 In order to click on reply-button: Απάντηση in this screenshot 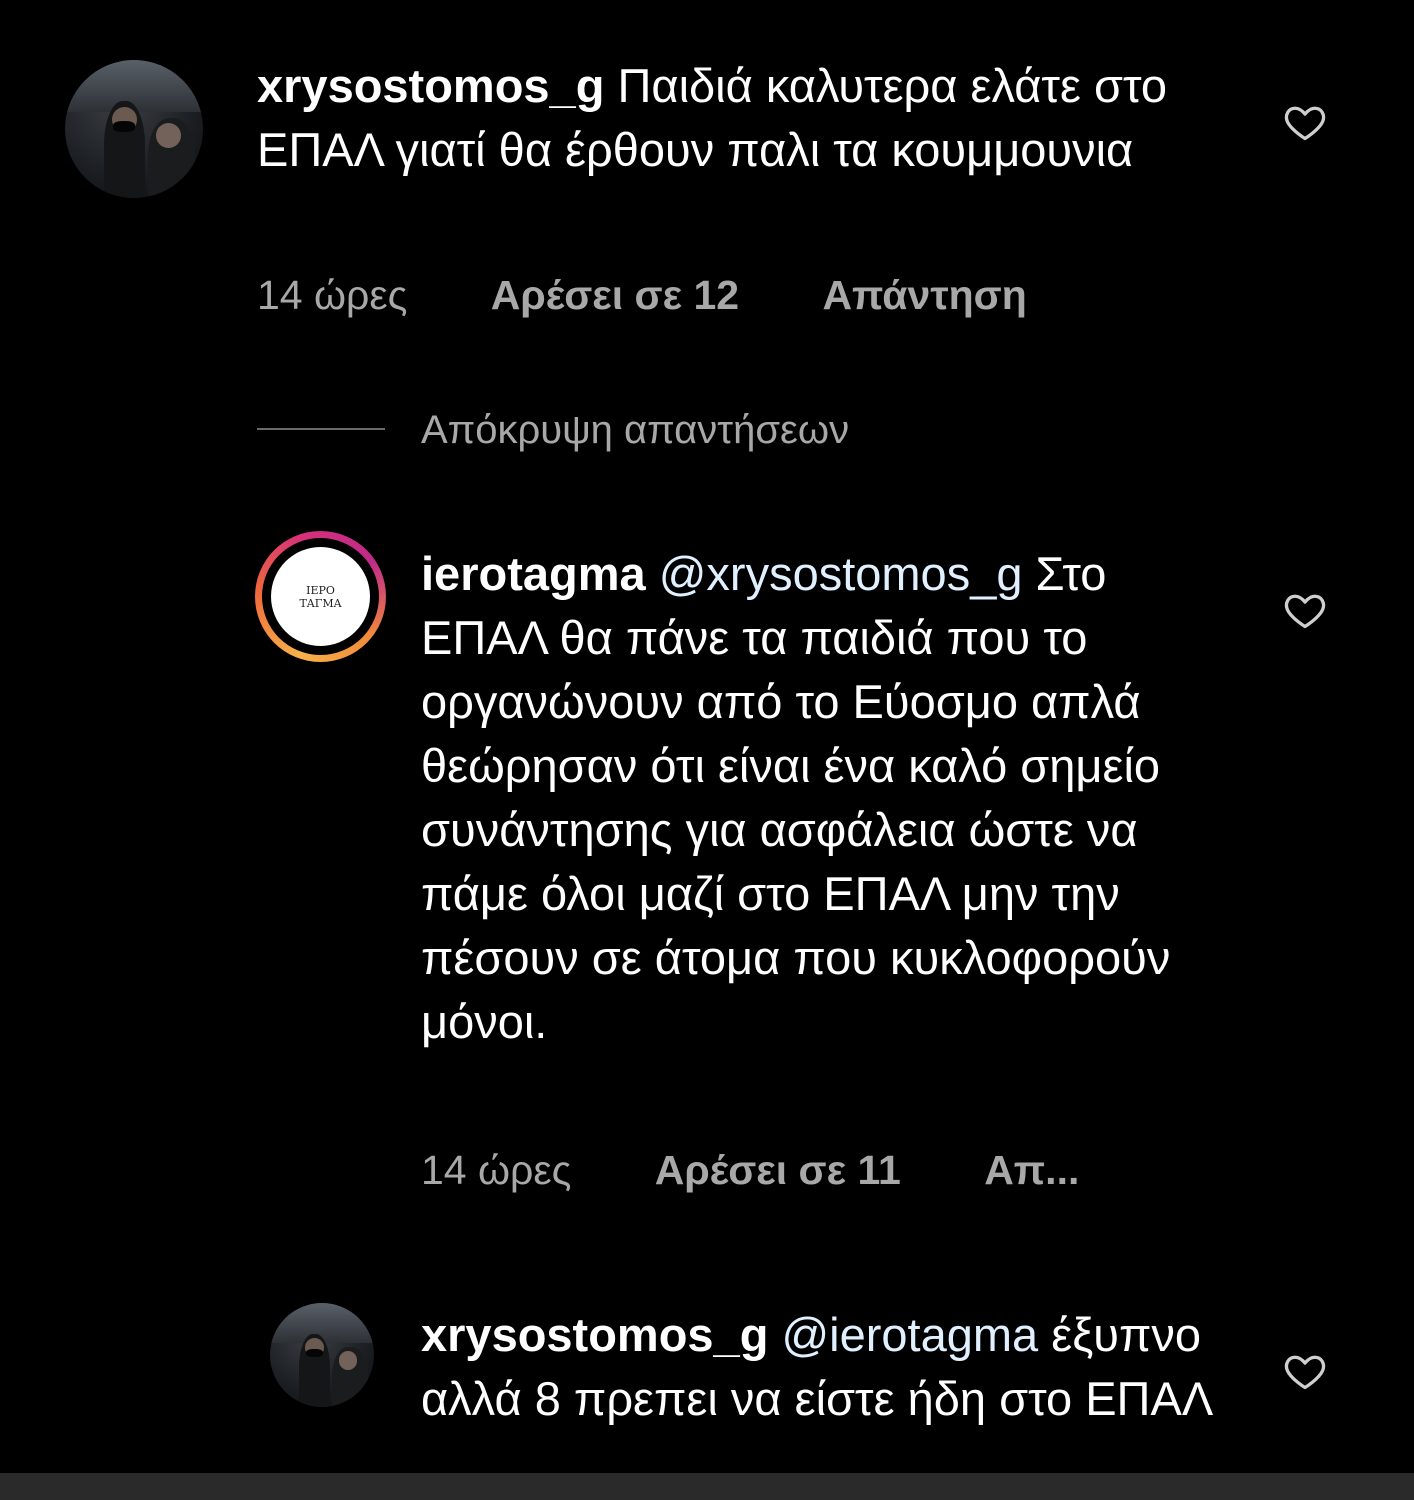, I will do `click(924, 295)`.